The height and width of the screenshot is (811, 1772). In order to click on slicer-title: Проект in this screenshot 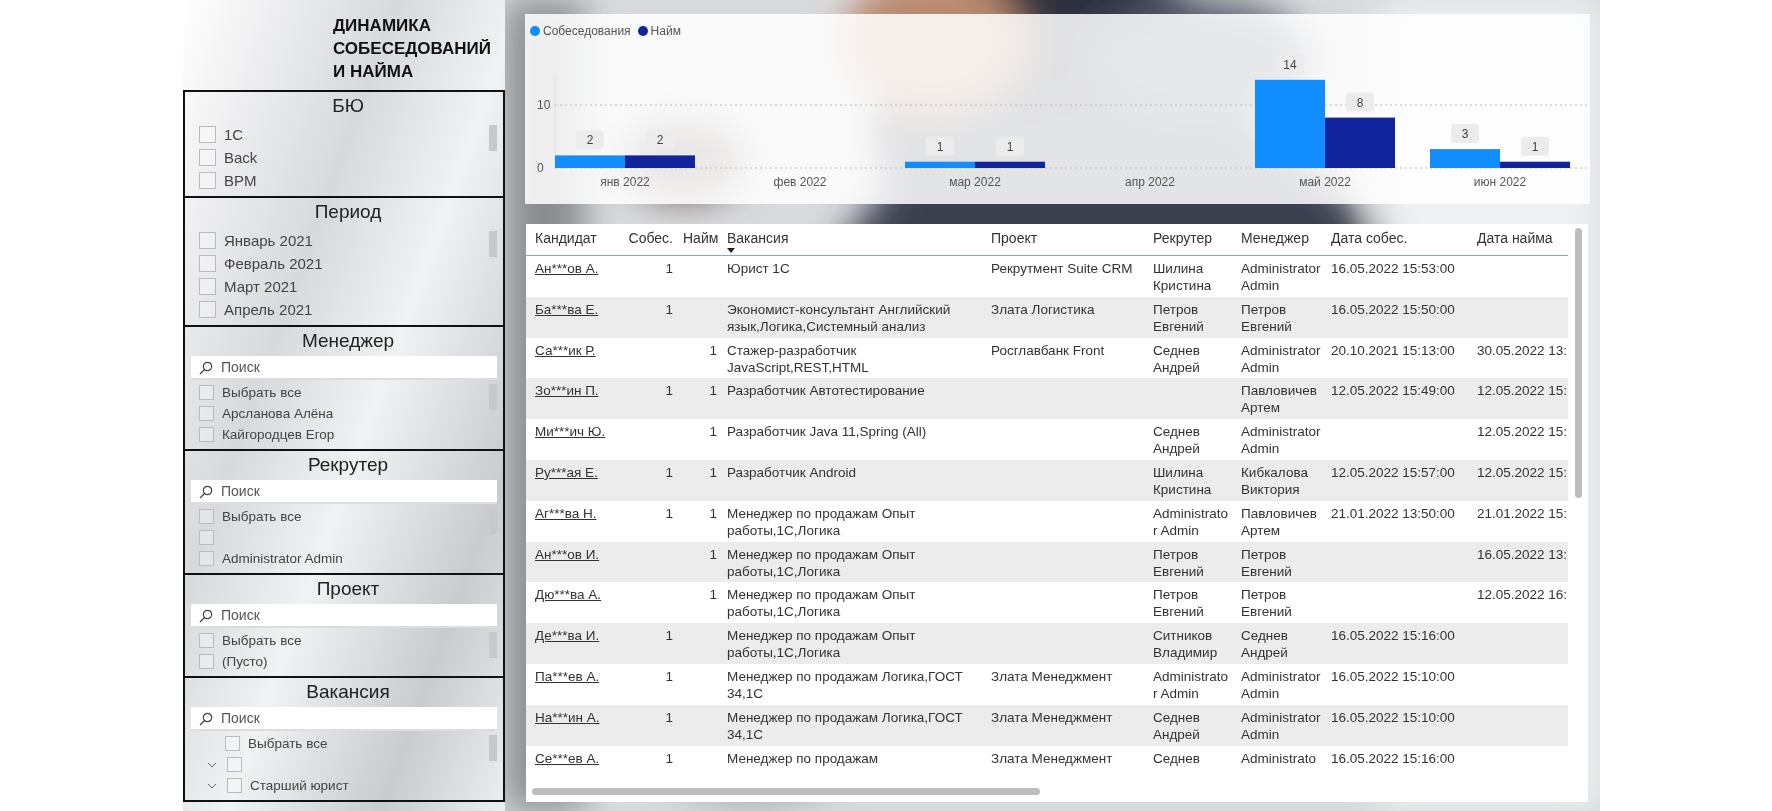, I will do `click(348, 589)`.